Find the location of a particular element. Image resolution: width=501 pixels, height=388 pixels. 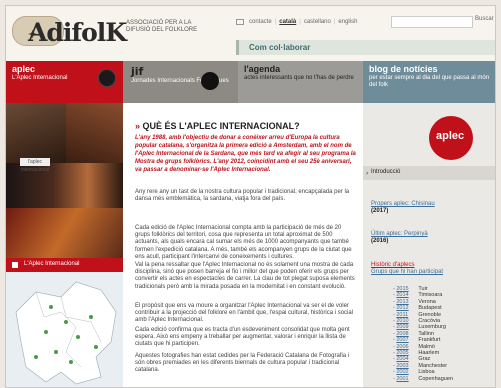

association-tagline: ASSOCIACIÓ PER A LA DIFUSIÓ DEL FOLKLORE is located at coordinates (162, 26).